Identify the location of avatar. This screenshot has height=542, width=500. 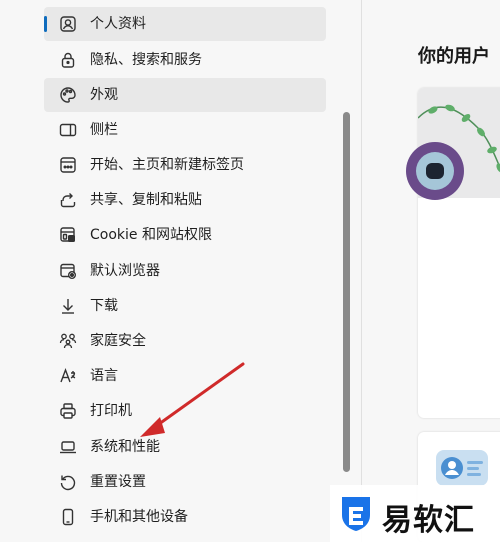
(435, 171).